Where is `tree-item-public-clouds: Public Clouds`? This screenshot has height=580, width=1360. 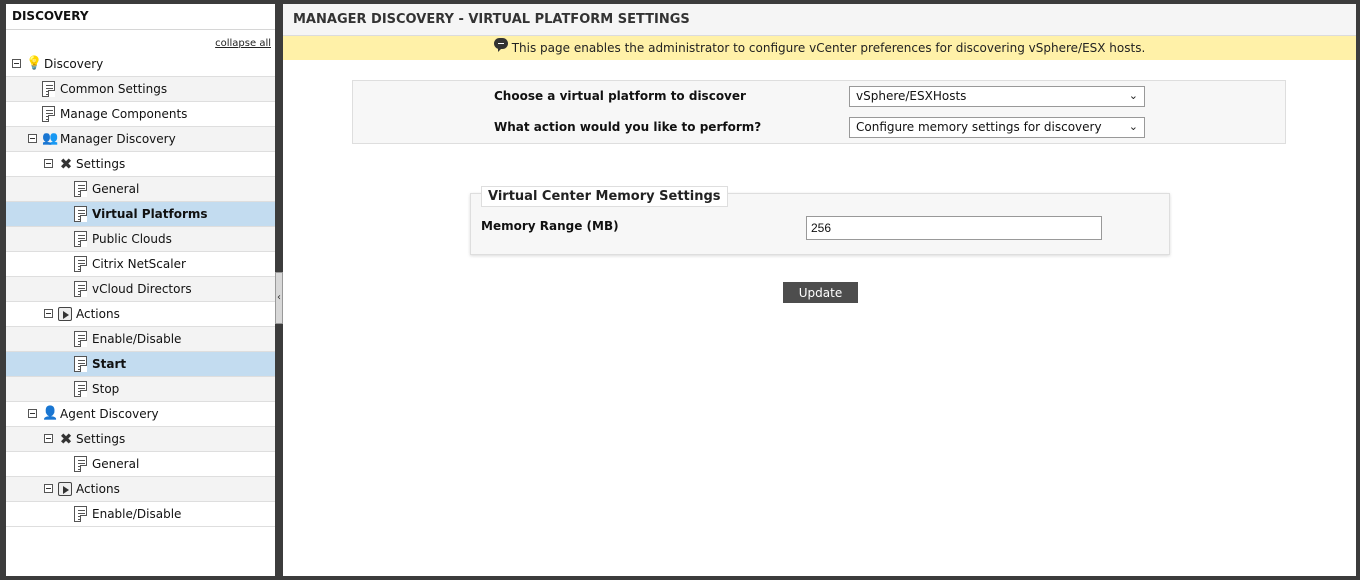
tree-item-public-clouds: Public Clouds is located at coordinates (140, 239).